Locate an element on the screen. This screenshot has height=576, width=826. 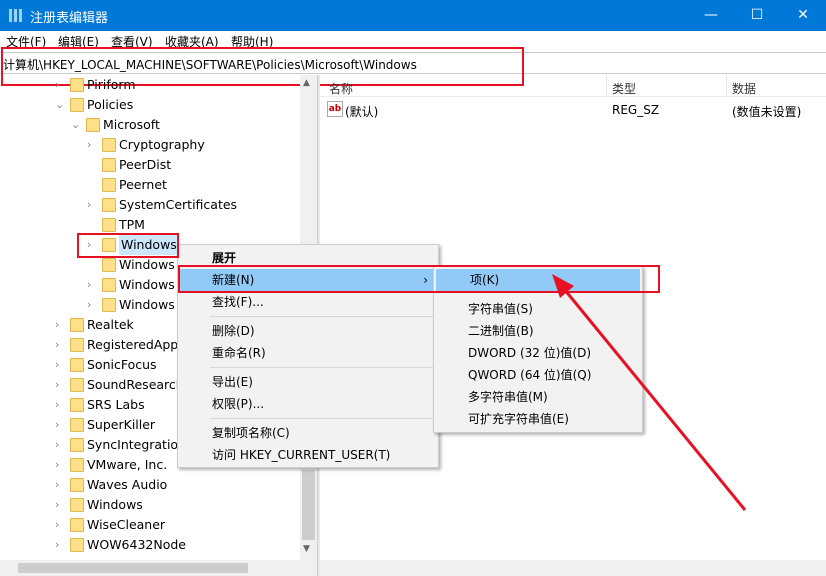
value-type: REG_SZ is located at coordinates (636, 110).